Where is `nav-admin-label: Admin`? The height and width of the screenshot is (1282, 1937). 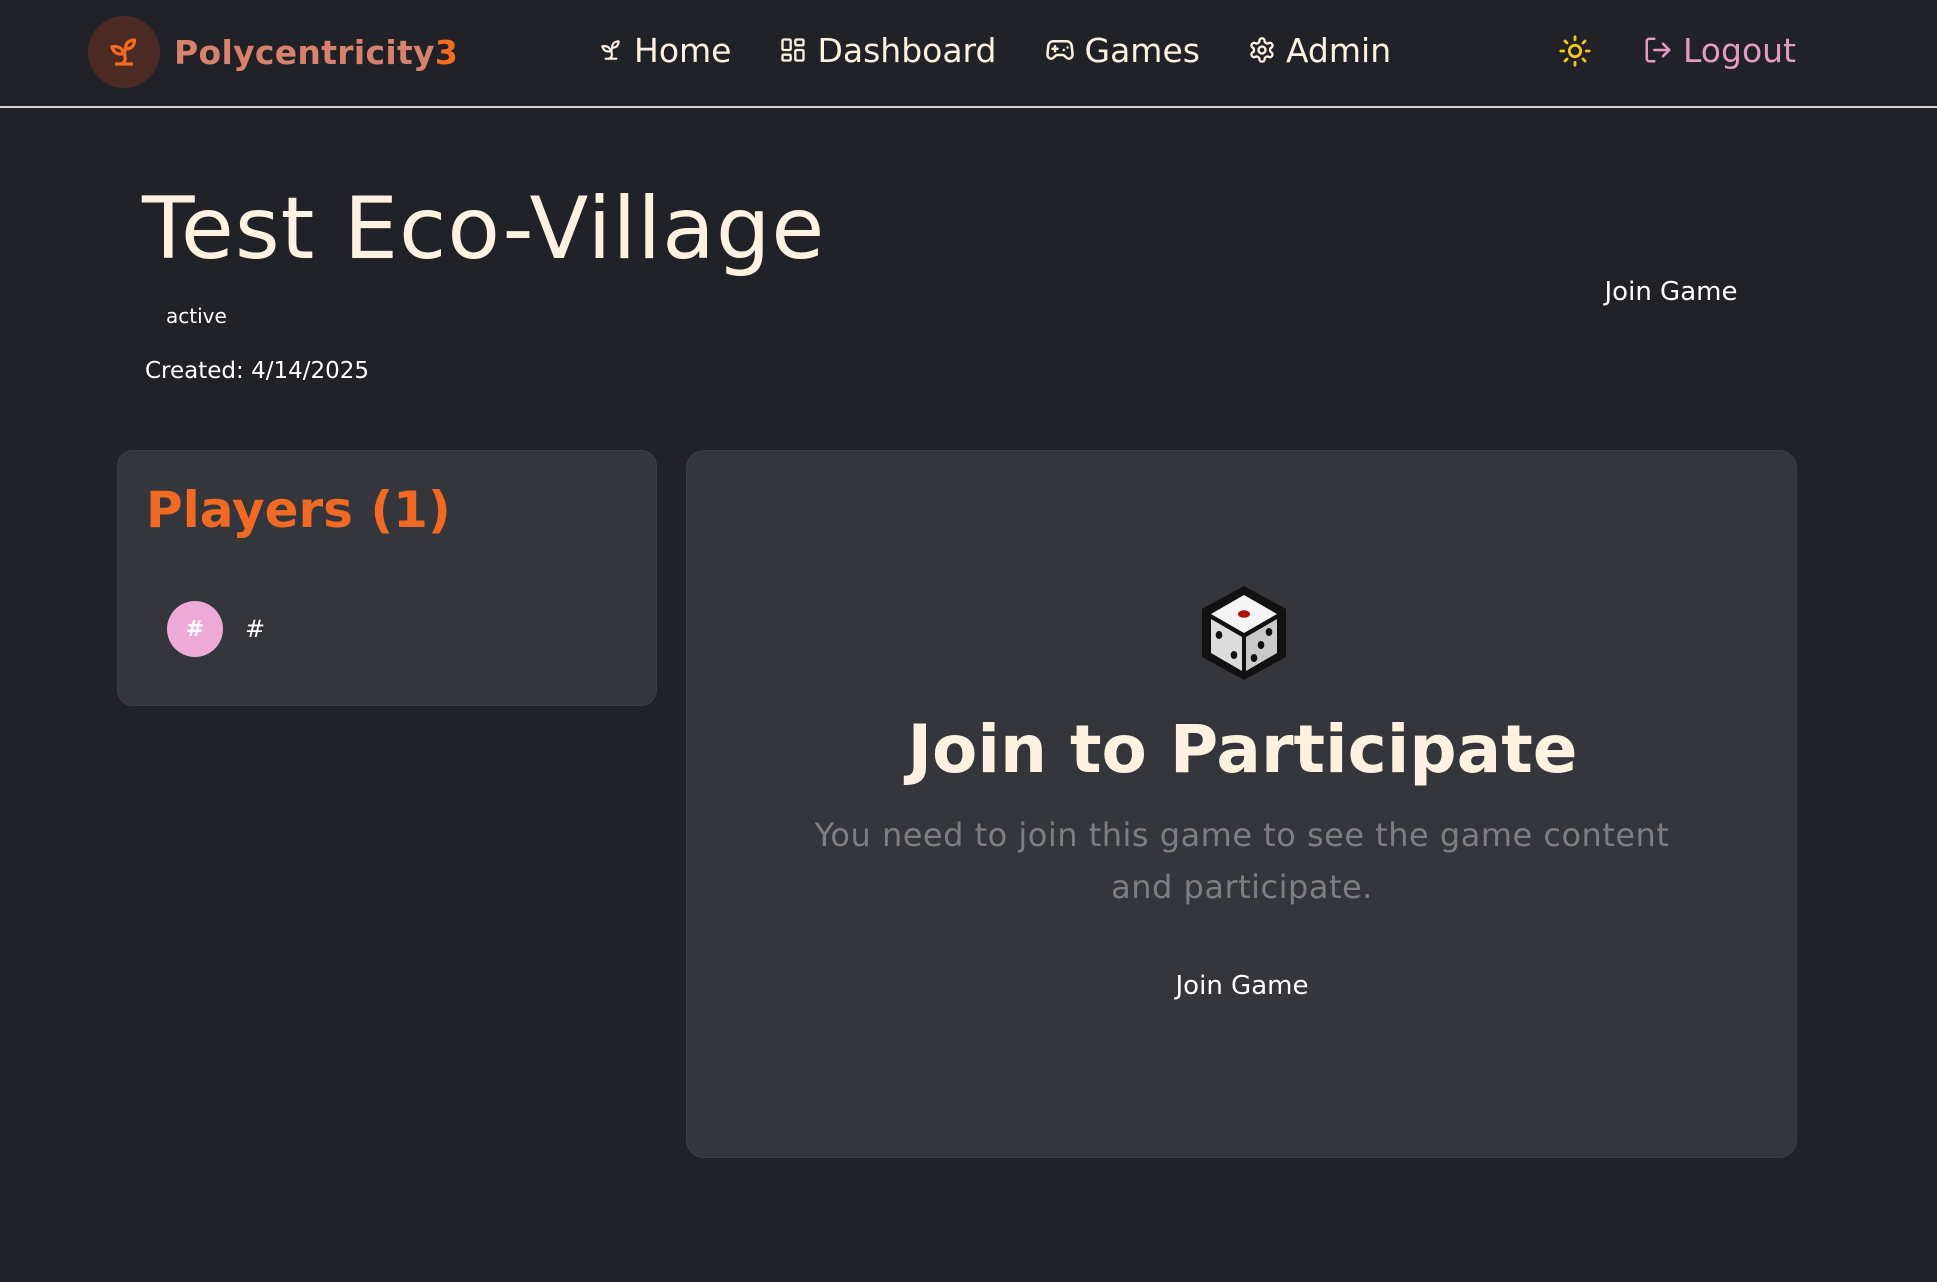 nav-admin-label: Admin is located at coordinates (1338, 50).